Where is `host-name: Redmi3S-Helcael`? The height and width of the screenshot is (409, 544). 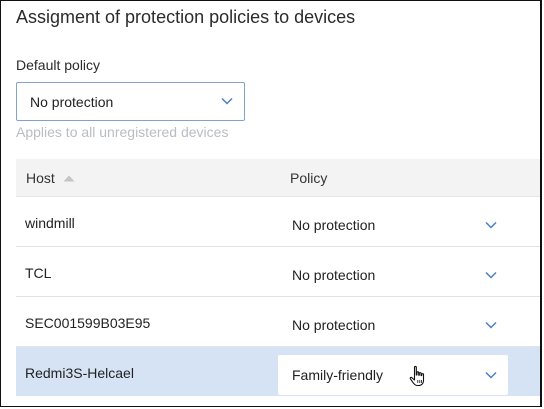 host-name: Redmi3S-Helcael is located at coordinates (79, 373).